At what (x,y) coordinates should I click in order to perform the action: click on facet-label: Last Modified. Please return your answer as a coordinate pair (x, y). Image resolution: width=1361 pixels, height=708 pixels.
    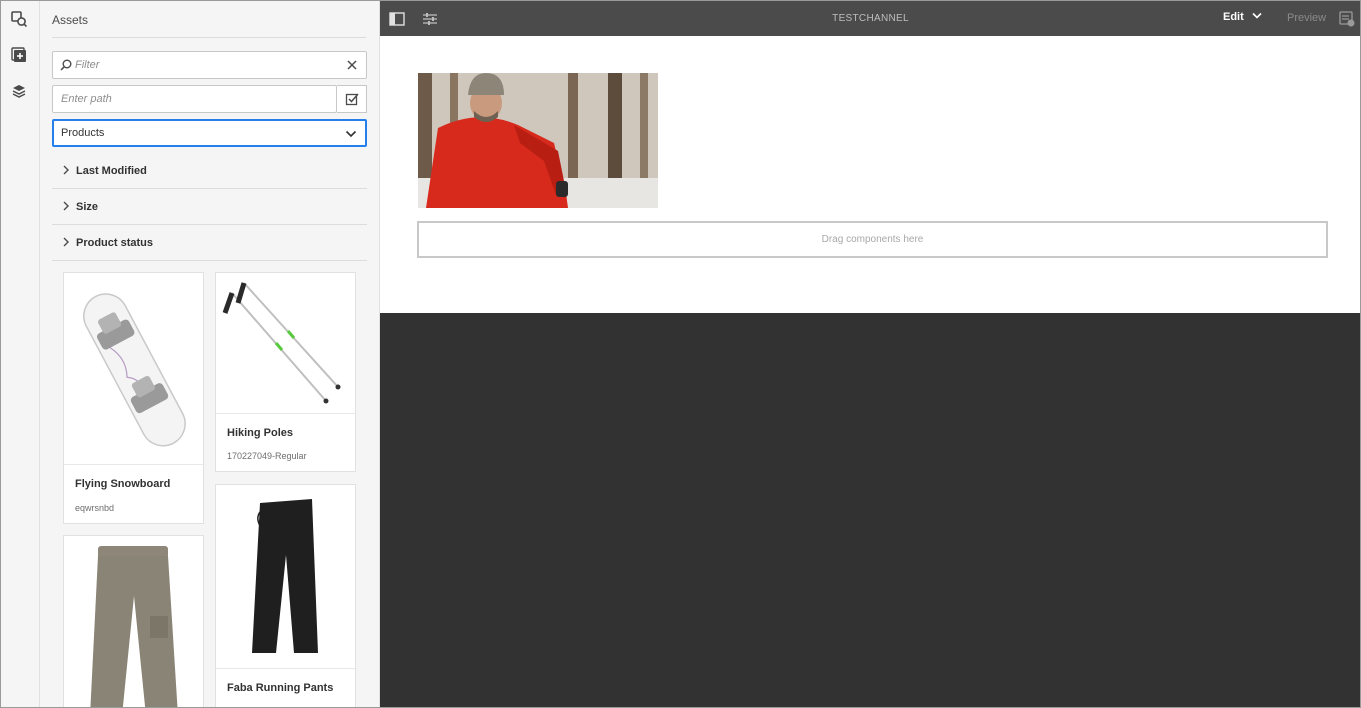
    Looking at the image, I should click on (111, 170).